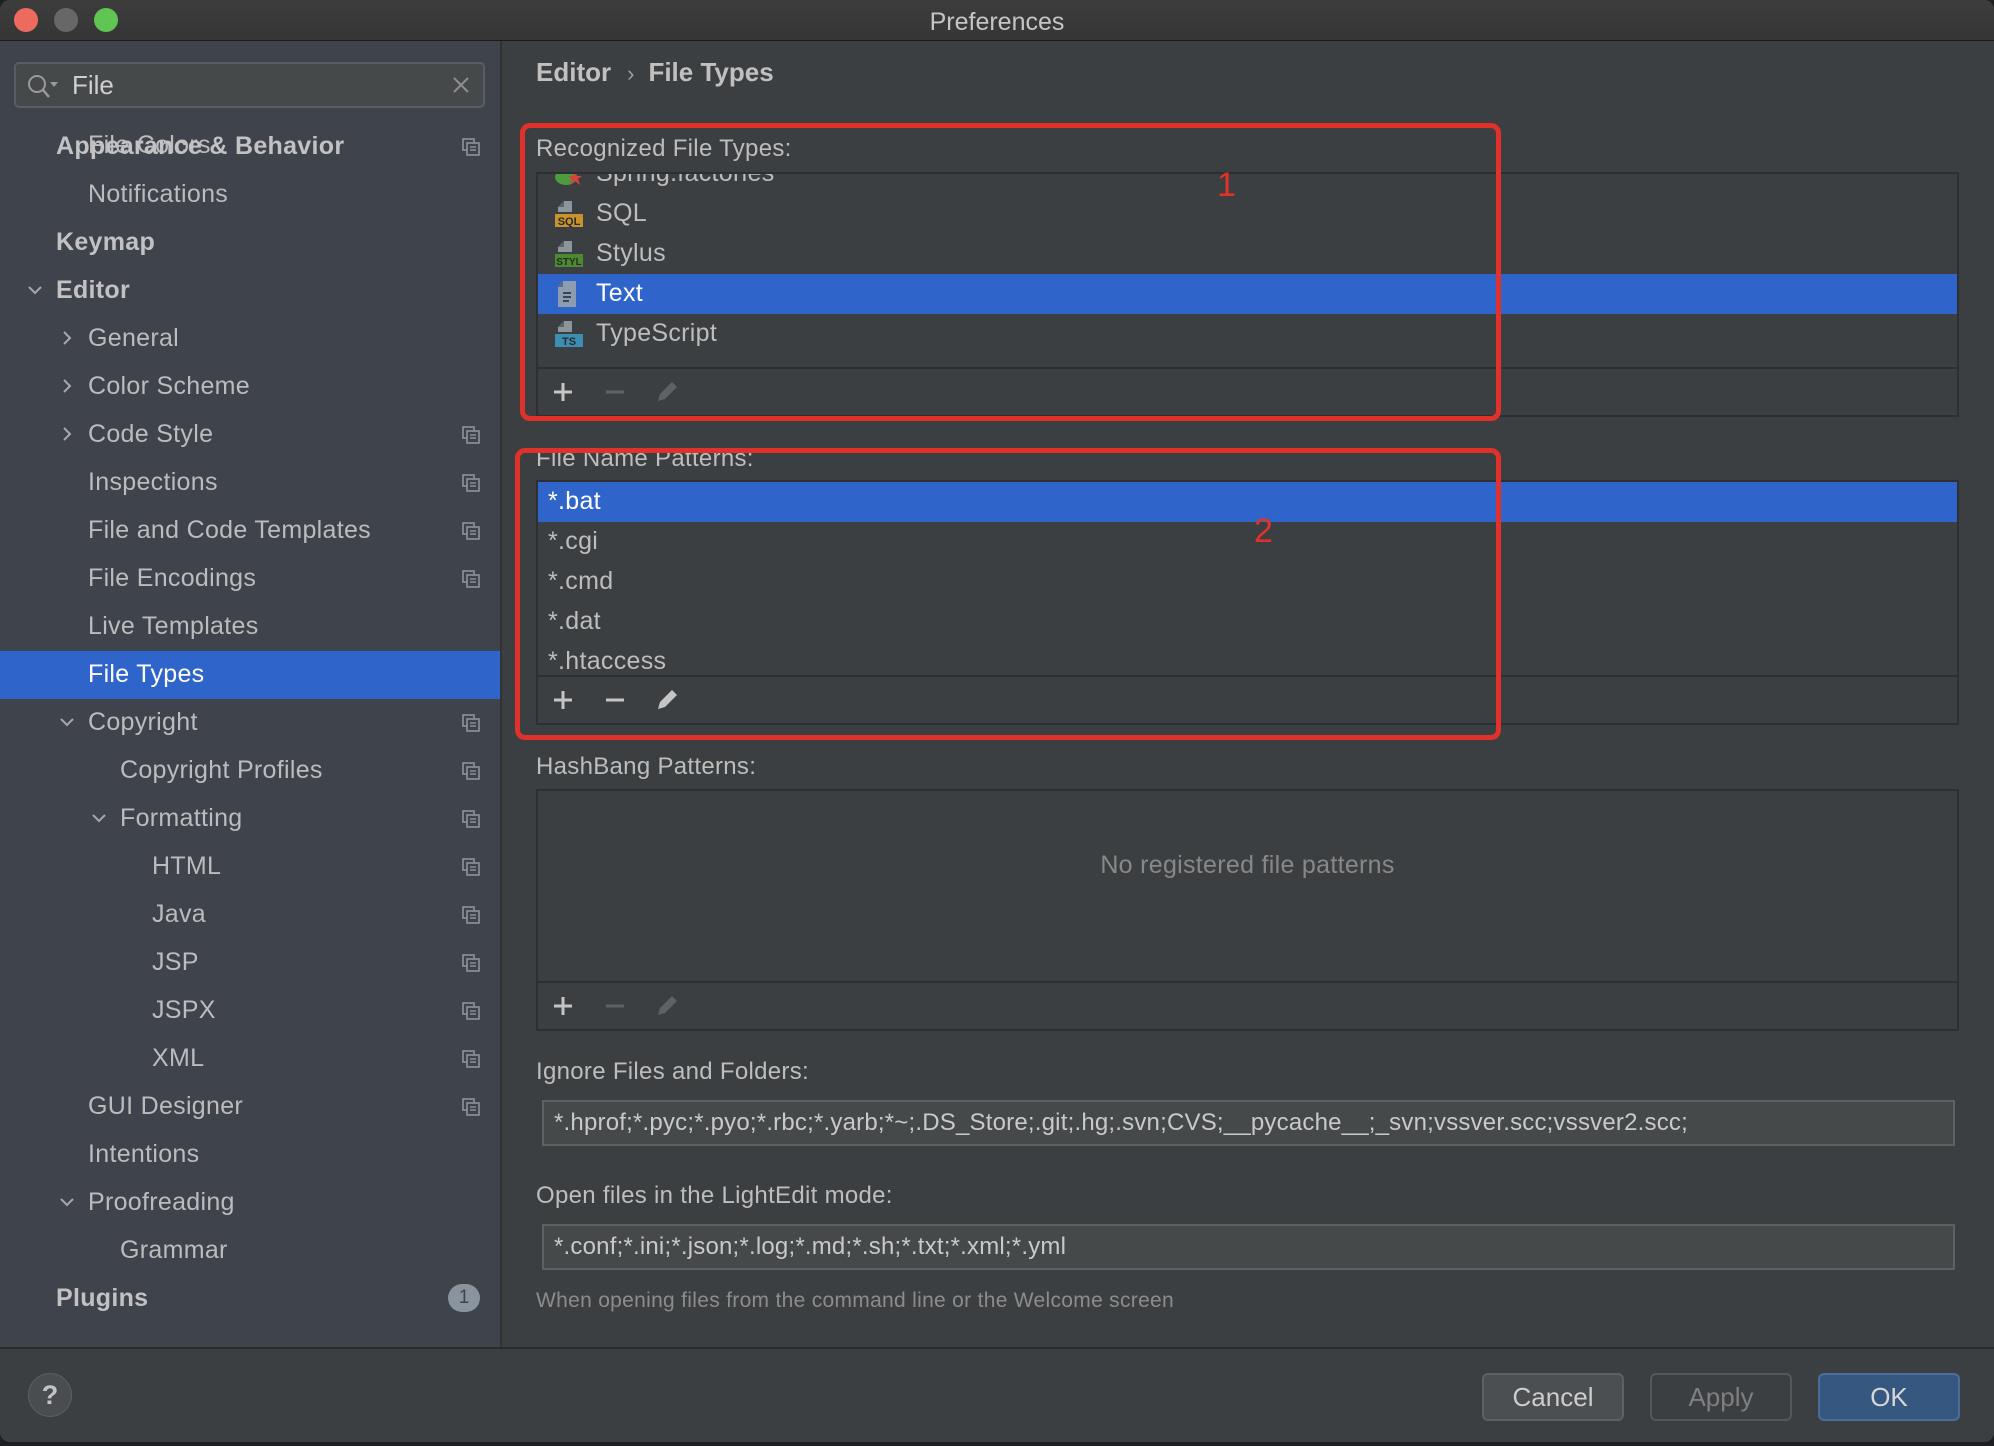 The height and width of the screenshot is (1446, 1994). What do you see at coordinates (620, 293) in the screenshot?
I see `file-type-label: Text` at bounding box center [620, 293].